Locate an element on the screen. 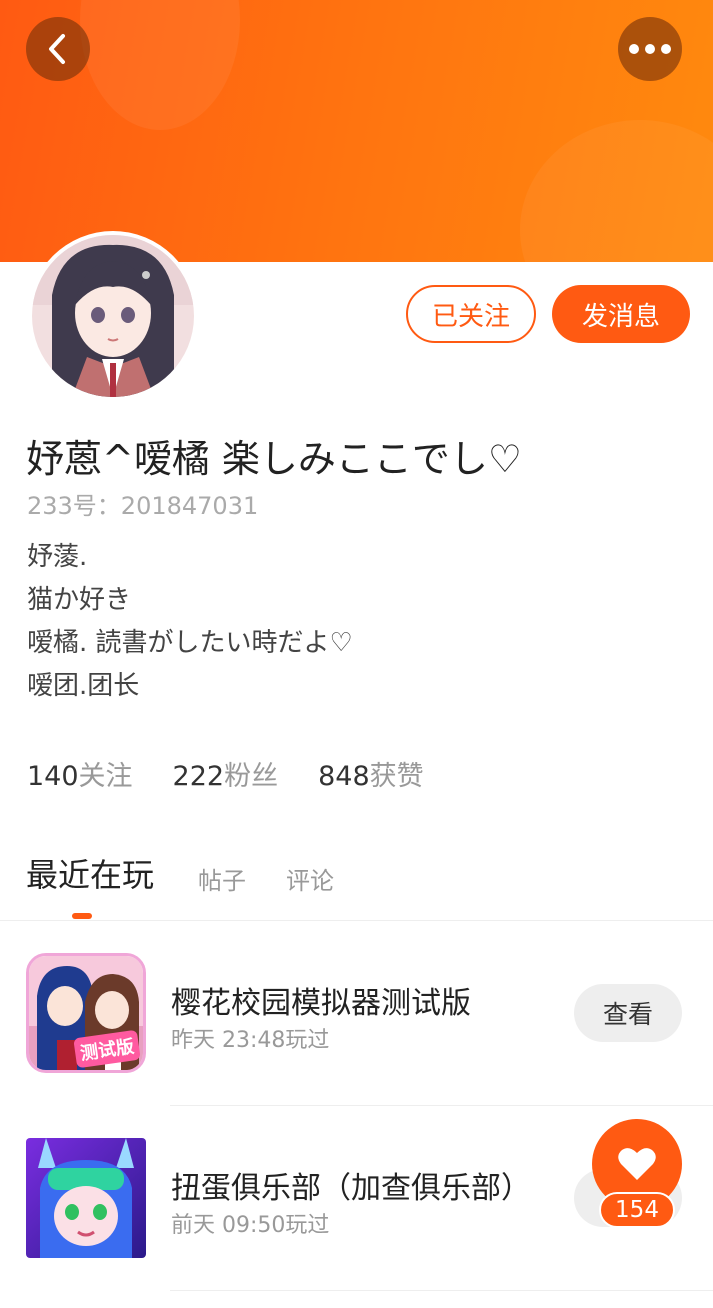 The width and height of the screenshot is (713, 1308). stat-number: 222 is located at coordinates (198, 776).